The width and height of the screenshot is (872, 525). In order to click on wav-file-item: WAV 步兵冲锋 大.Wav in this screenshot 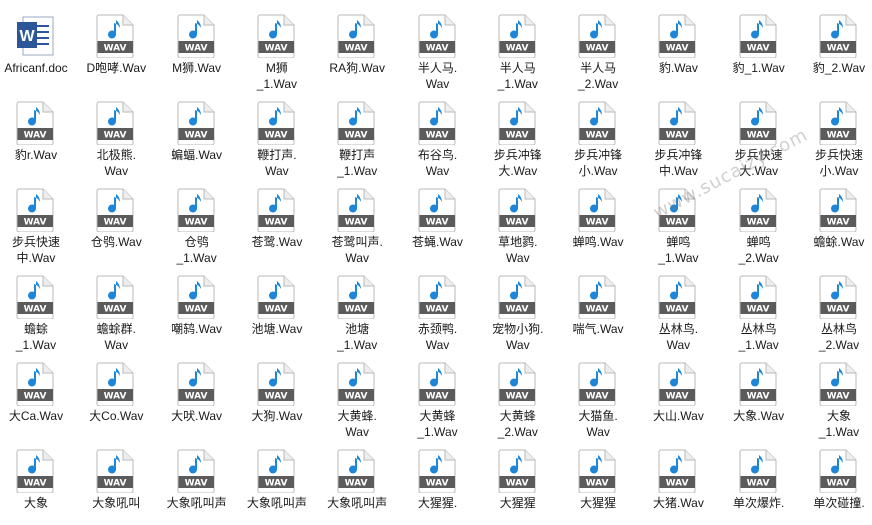, I will do `click(518, 134)`.